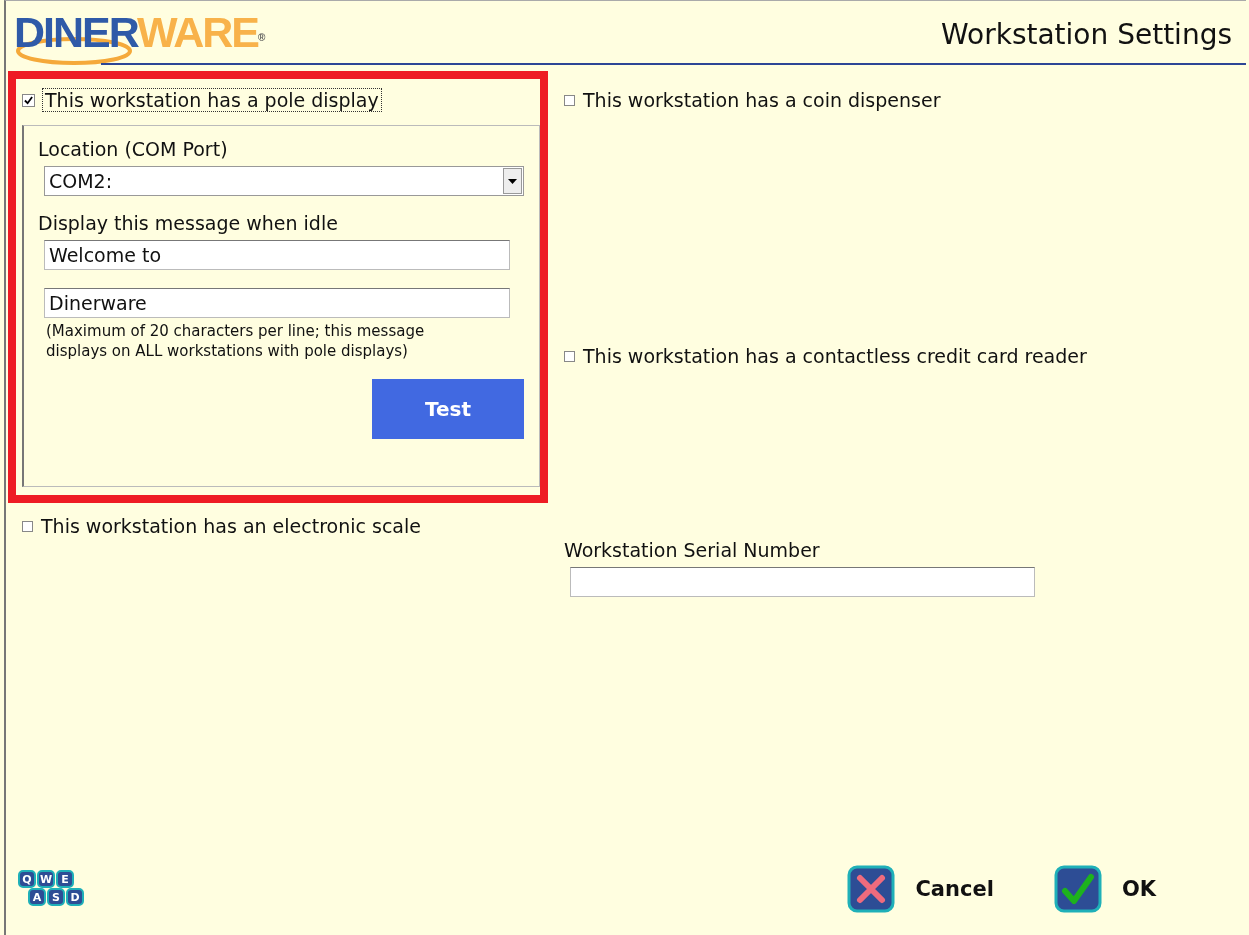 The image size is (1249, 935). What do you see at coordinates (236, 341) in the screenshot?
I see `hint-text: (Maximum of 20 characters per line; this message displays on ALL workstations with pole displays)` at bounding box center [236, 341].